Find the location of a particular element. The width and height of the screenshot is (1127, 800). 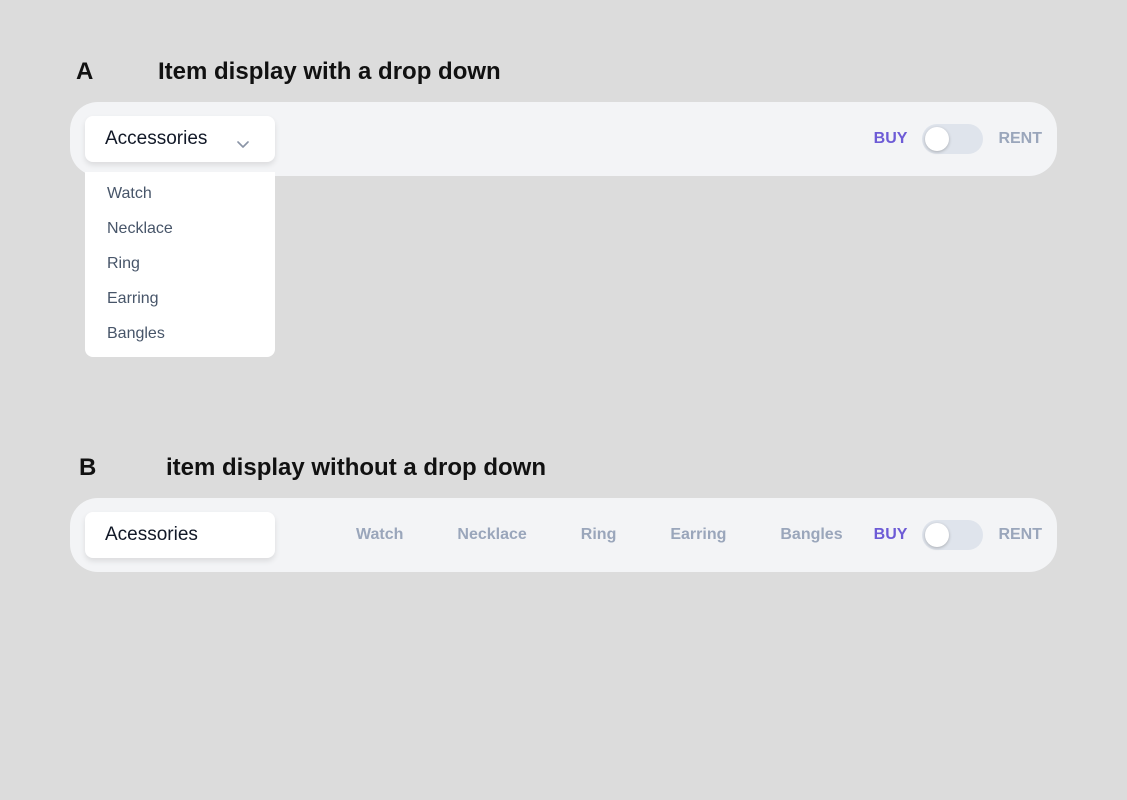

category-select: Accessories is located at coordinates (180, 139).